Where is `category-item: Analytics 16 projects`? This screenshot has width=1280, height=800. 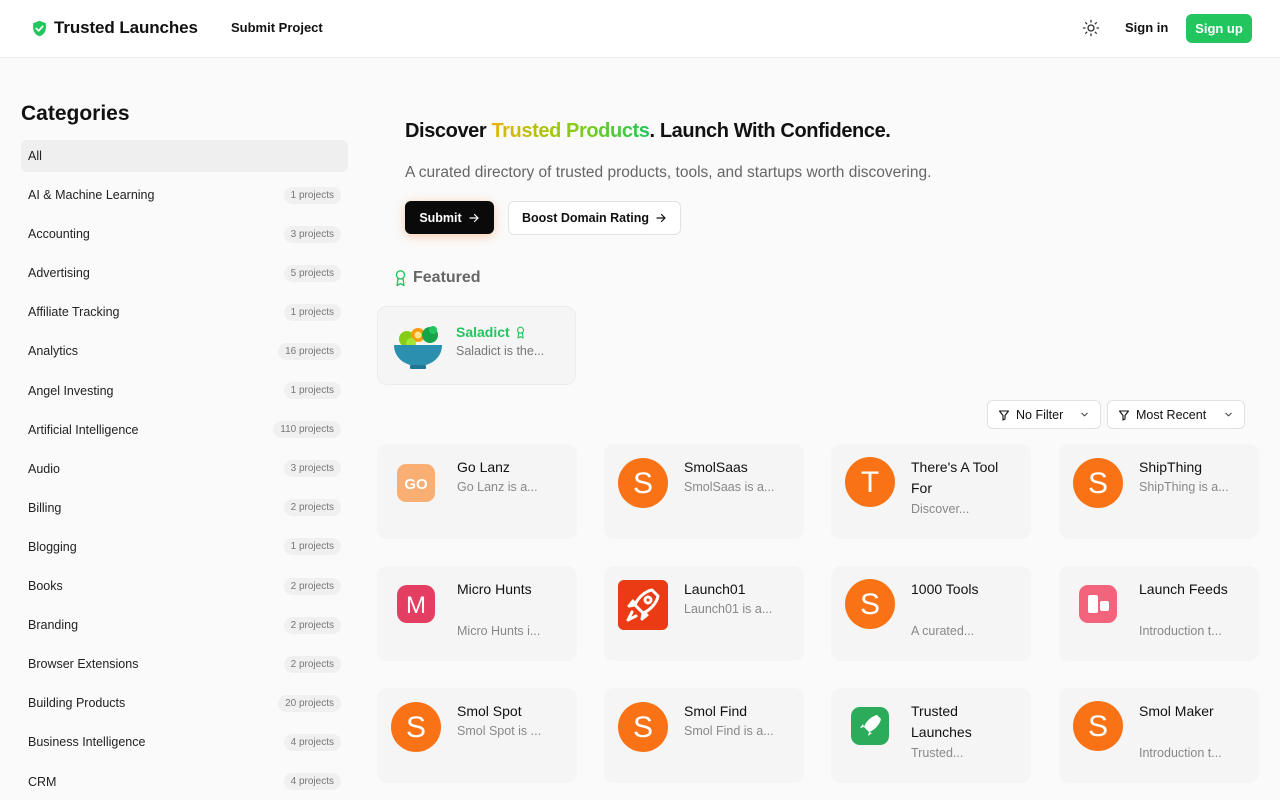
category-item: Analytics 16 projects is located at coordinates (184, 351).